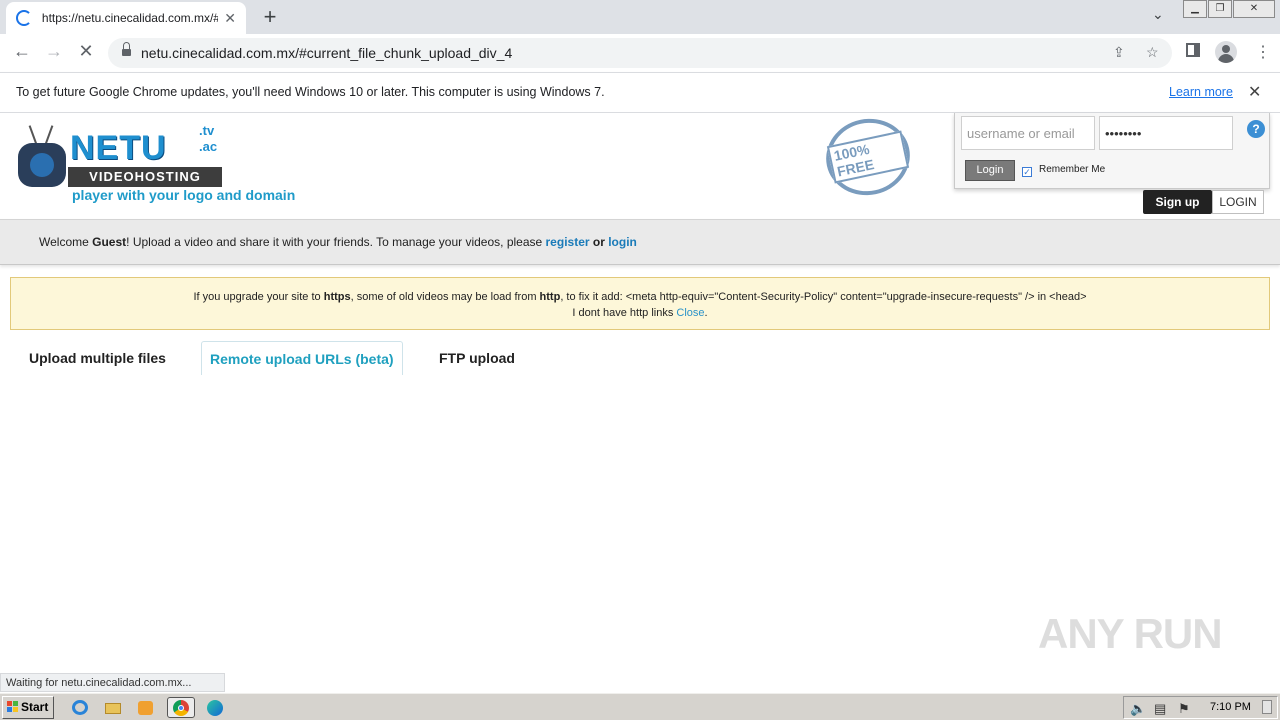  What do you see at coordinates (1160, 709) in the screenshot?
I see `network-icon: ▤` at bounding box center [1160, 709].